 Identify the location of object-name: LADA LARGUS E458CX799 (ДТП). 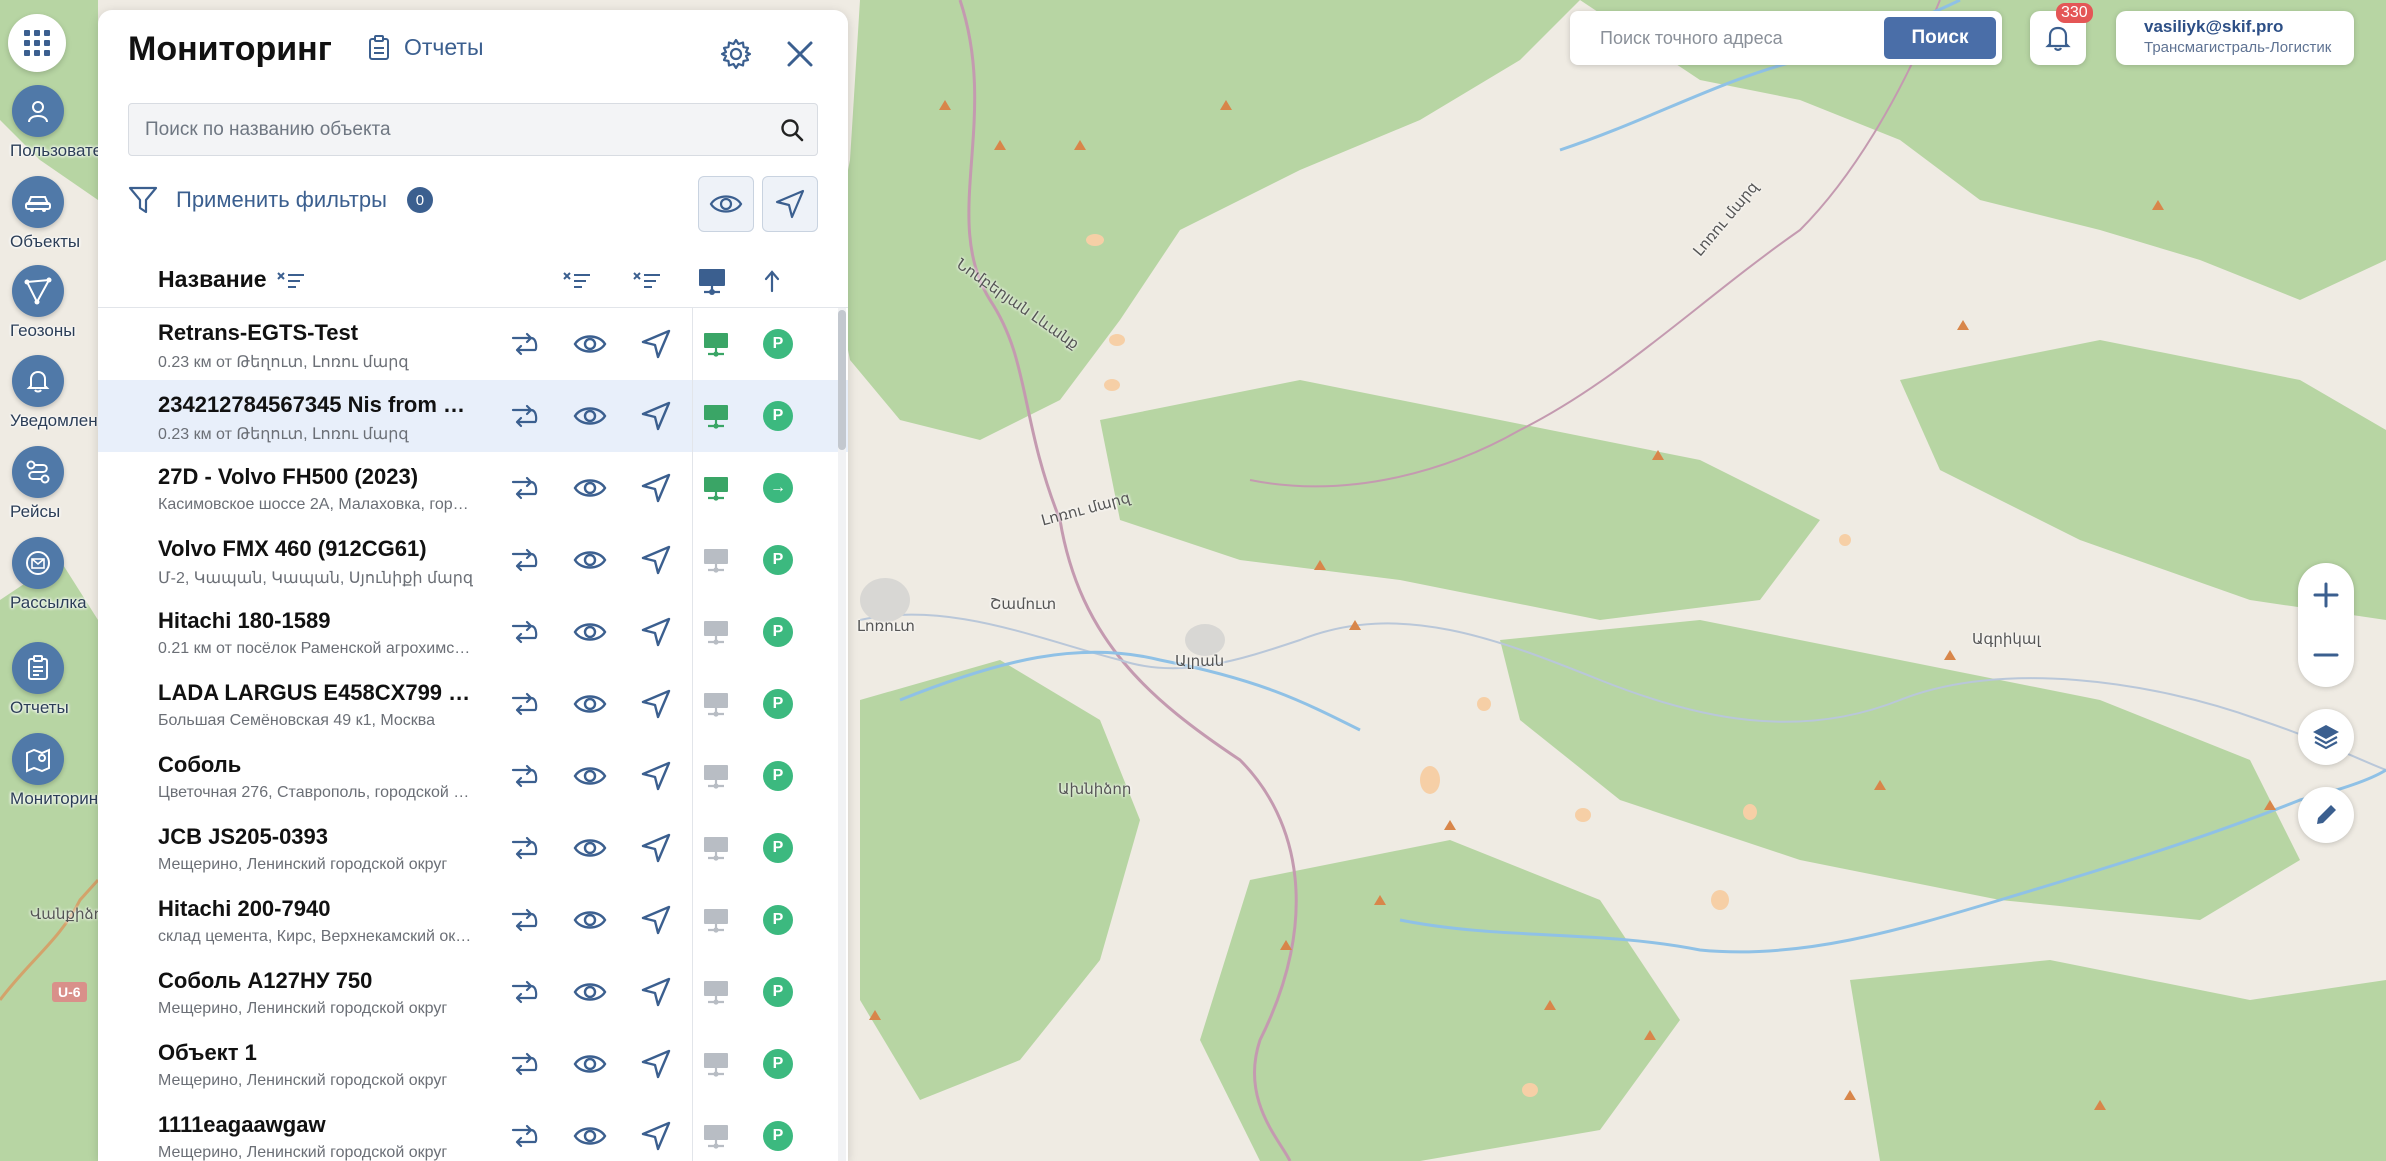
(315, 692).